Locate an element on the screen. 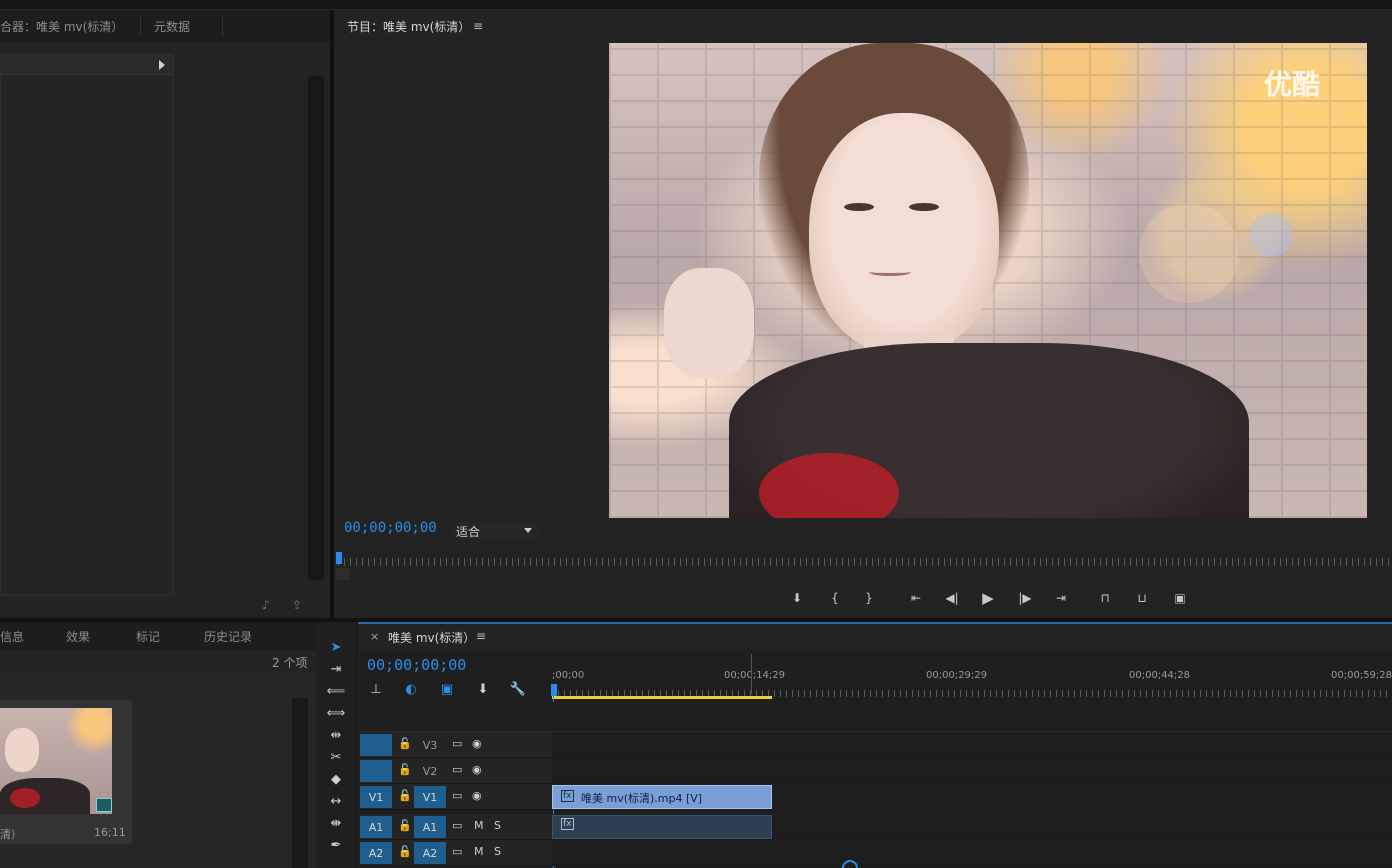 Image resolution: width=1392 pixels, height=868 pixels. tab-metadata: 元数据 is located at coordinates (172, 26).